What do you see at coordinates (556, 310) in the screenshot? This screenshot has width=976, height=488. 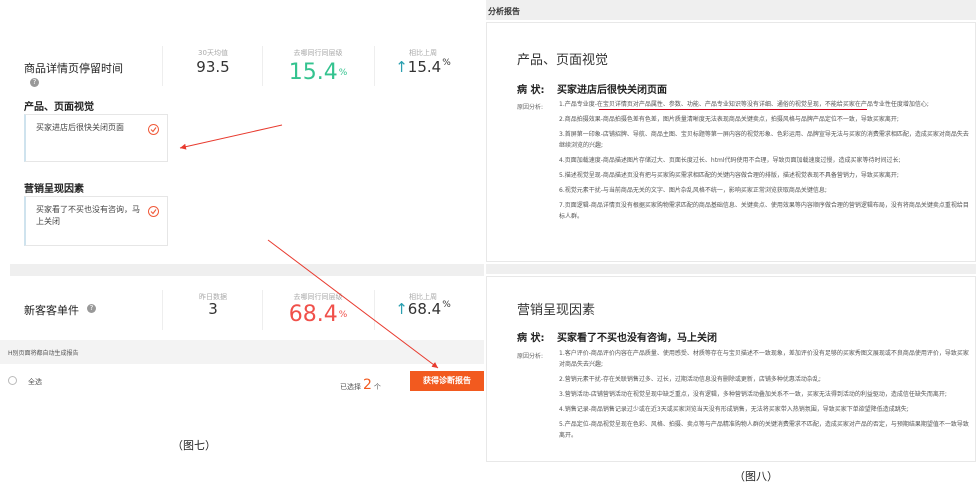 I see `block-heading: 营销呈现因素` at bounding box center [556, 310].